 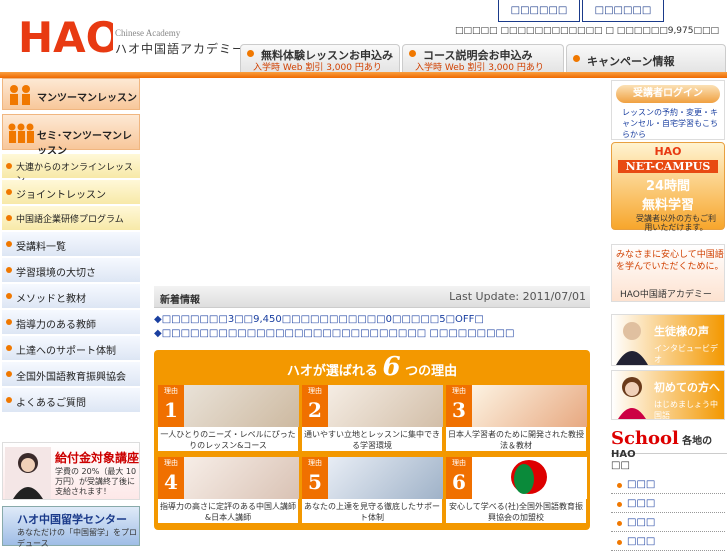 What do you see at coordinates (71, 270) in the screenshot?
I see `sidebar-item-environment: 学習環境の大切さ` at bounding box center [71, 270].